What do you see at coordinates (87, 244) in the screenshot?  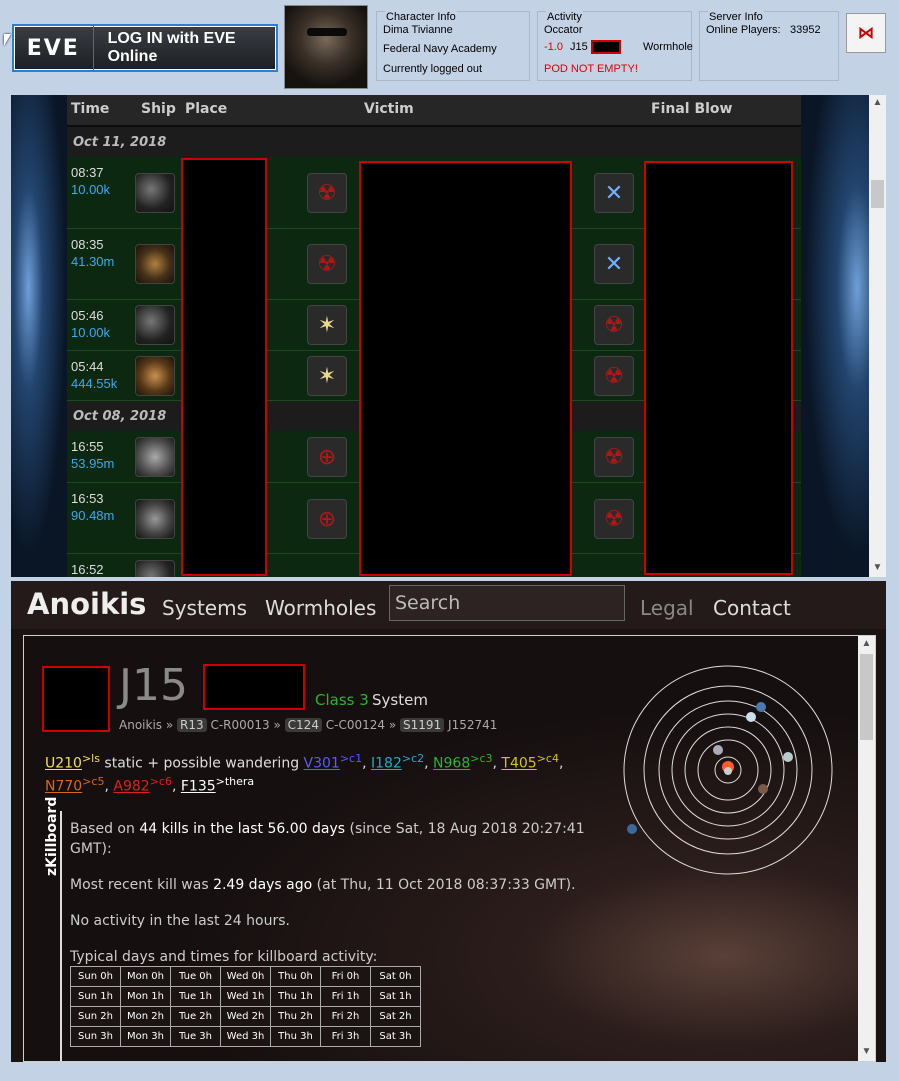 I see `kill-time: 08:35` at bounding box center [87, 244].